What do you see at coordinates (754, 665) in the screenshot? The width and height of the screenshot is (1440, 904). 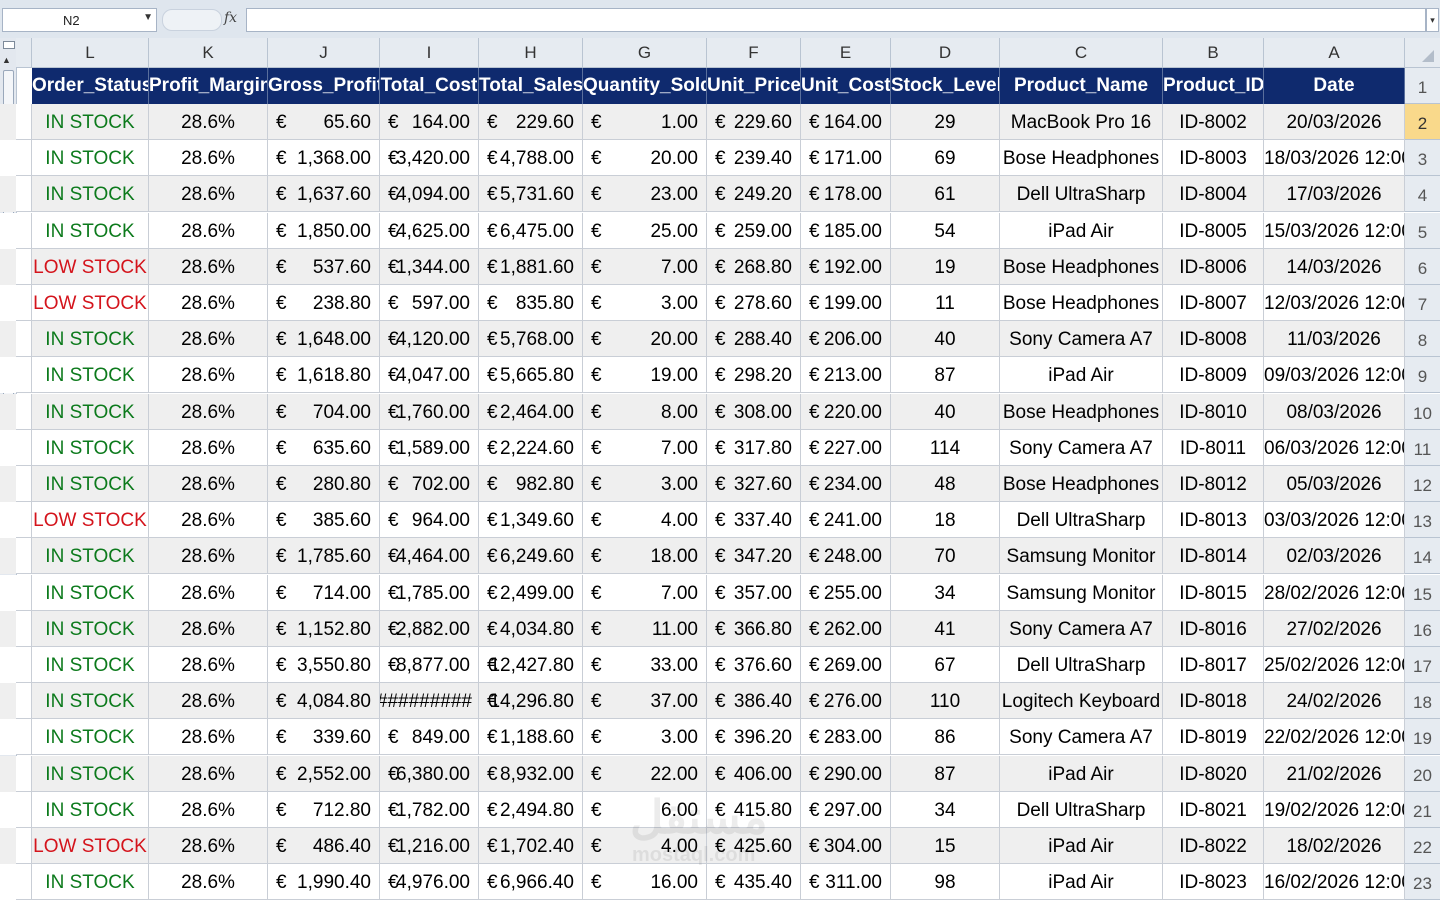 I see `cell-price: €376.60` at bounding box center [754, 665].